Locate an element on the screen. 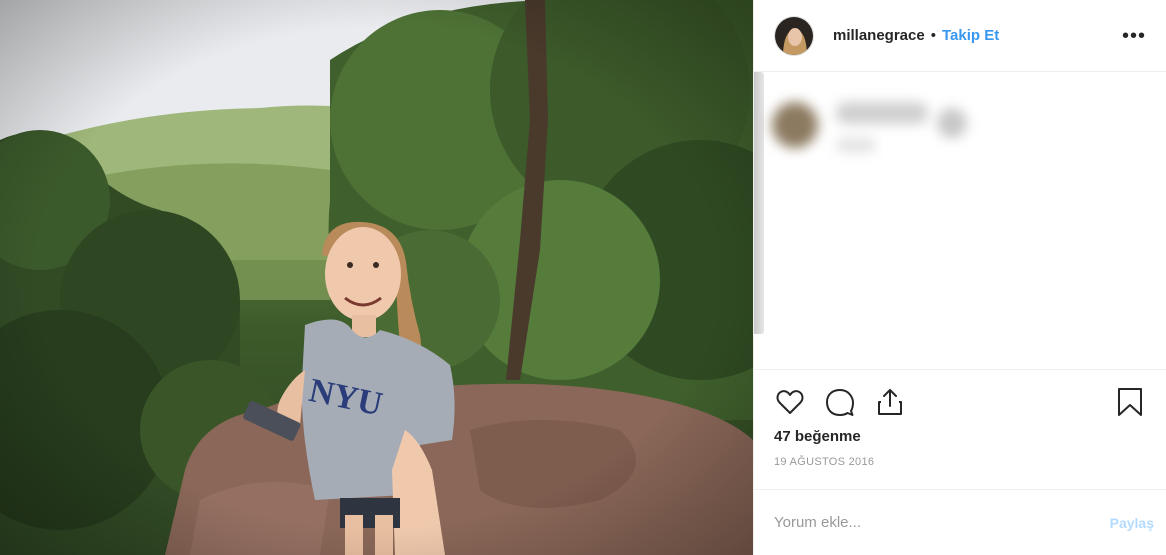 The width and height of the screenshot is (1166, 555). scrollbar is located at coordinates (759, 203).